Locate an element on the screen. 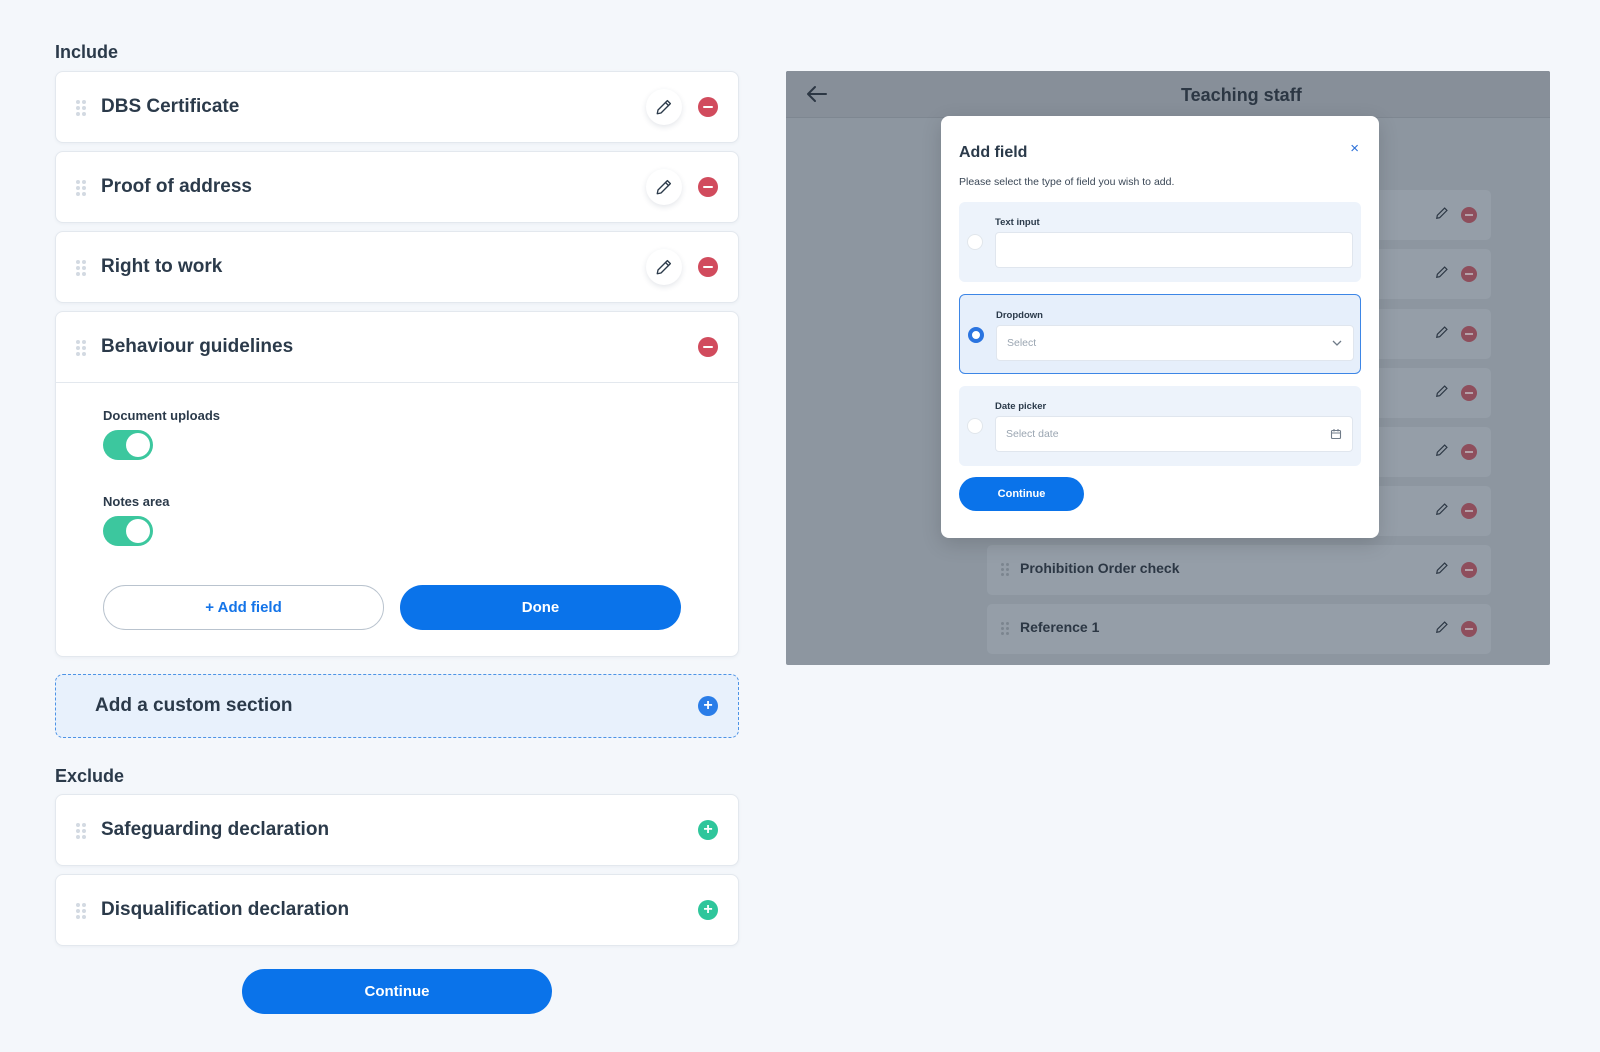 Image resolution: width=1600 pixels, height=1052 pixels. preview-header: Teaching staff is located at coordinates (1168, 94).